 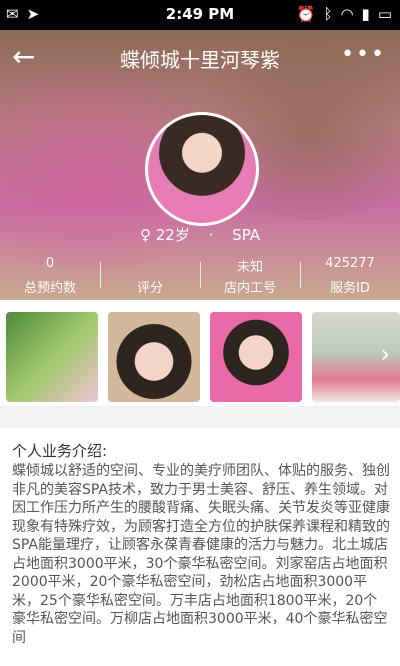 I want to click on female-icon: ♀, so click(x=145, y=235).